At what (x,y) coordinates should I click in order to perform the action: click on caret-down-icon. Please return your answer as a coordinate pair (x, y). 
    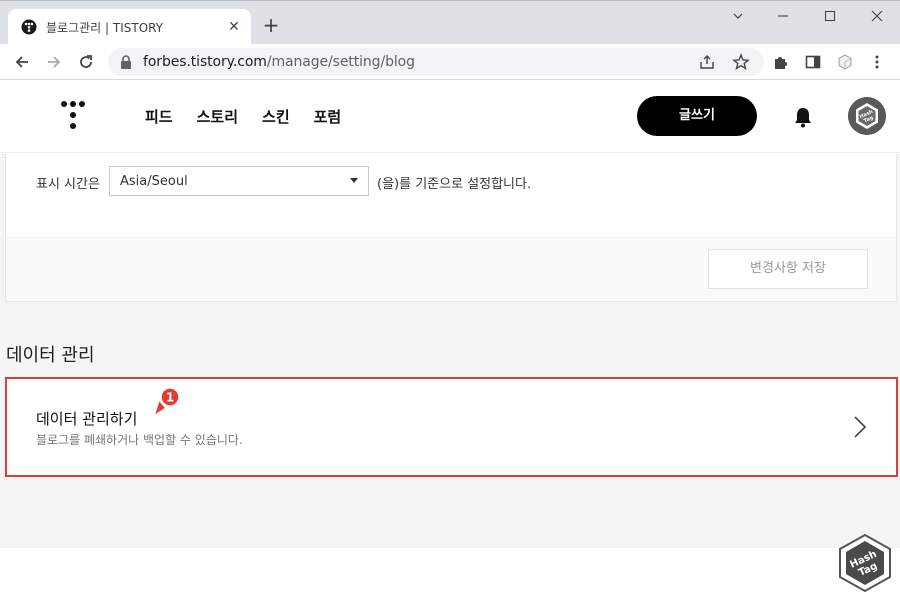
    Looking at the image, I should click on (354, 180).